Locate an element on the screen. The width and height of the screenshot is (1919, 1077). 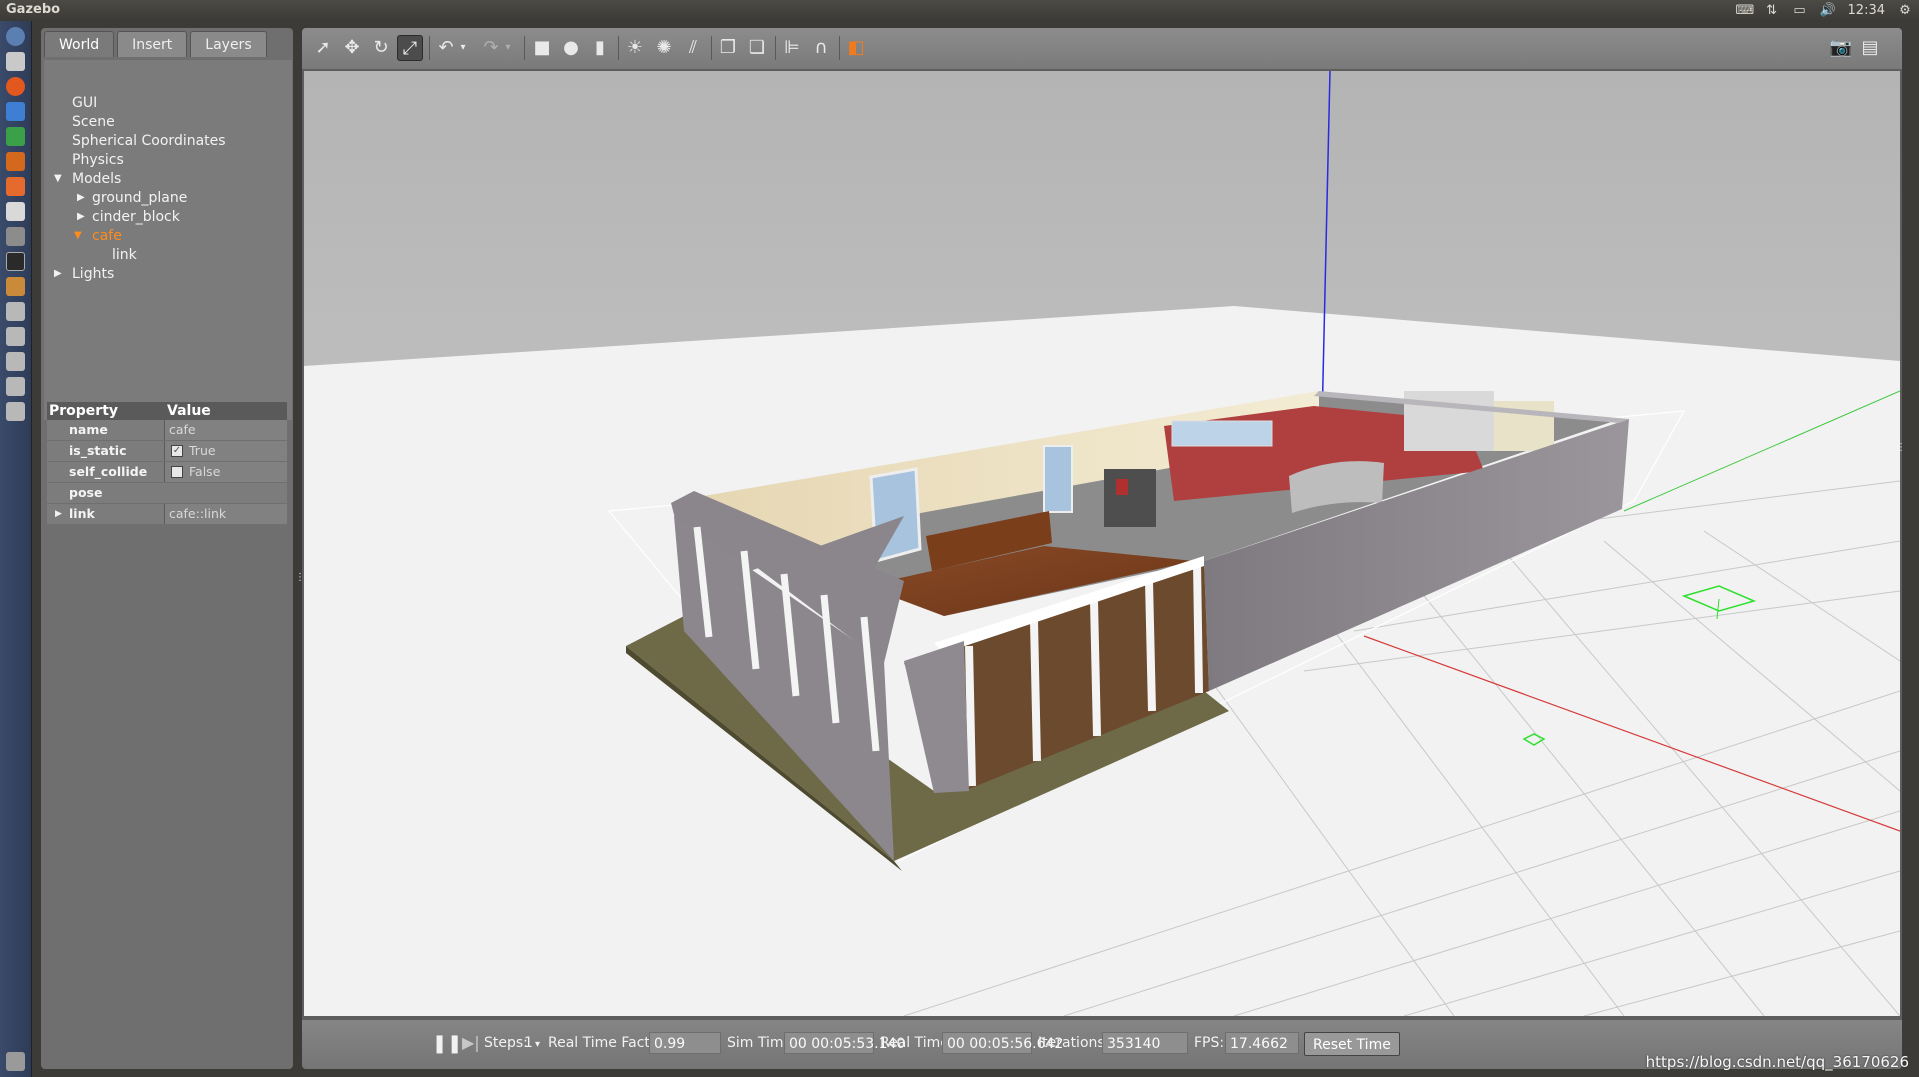
app-title: Gazebo is located at coordinates (33, 9).